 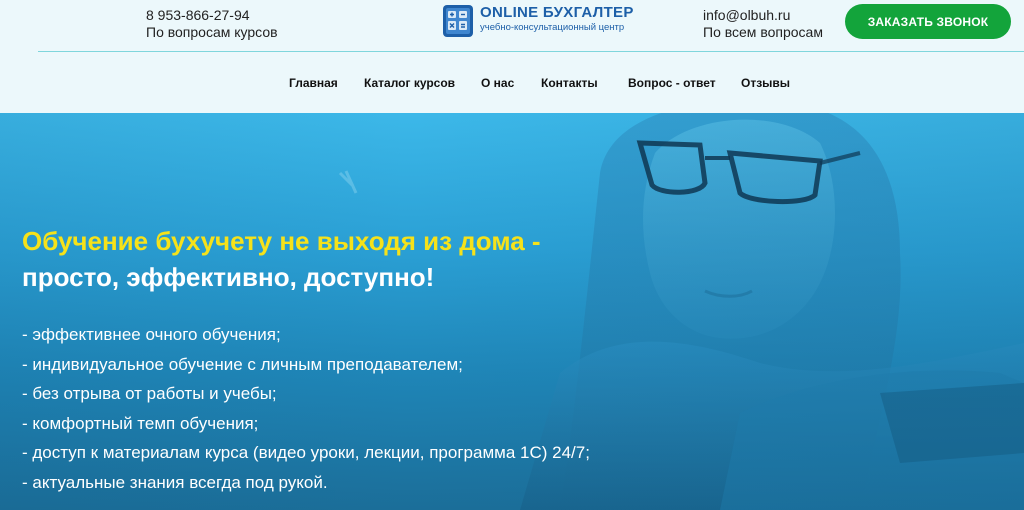 I want to click on email-contact: info@olbuh.ru По всем вопросам, so click(x=763, y=24).